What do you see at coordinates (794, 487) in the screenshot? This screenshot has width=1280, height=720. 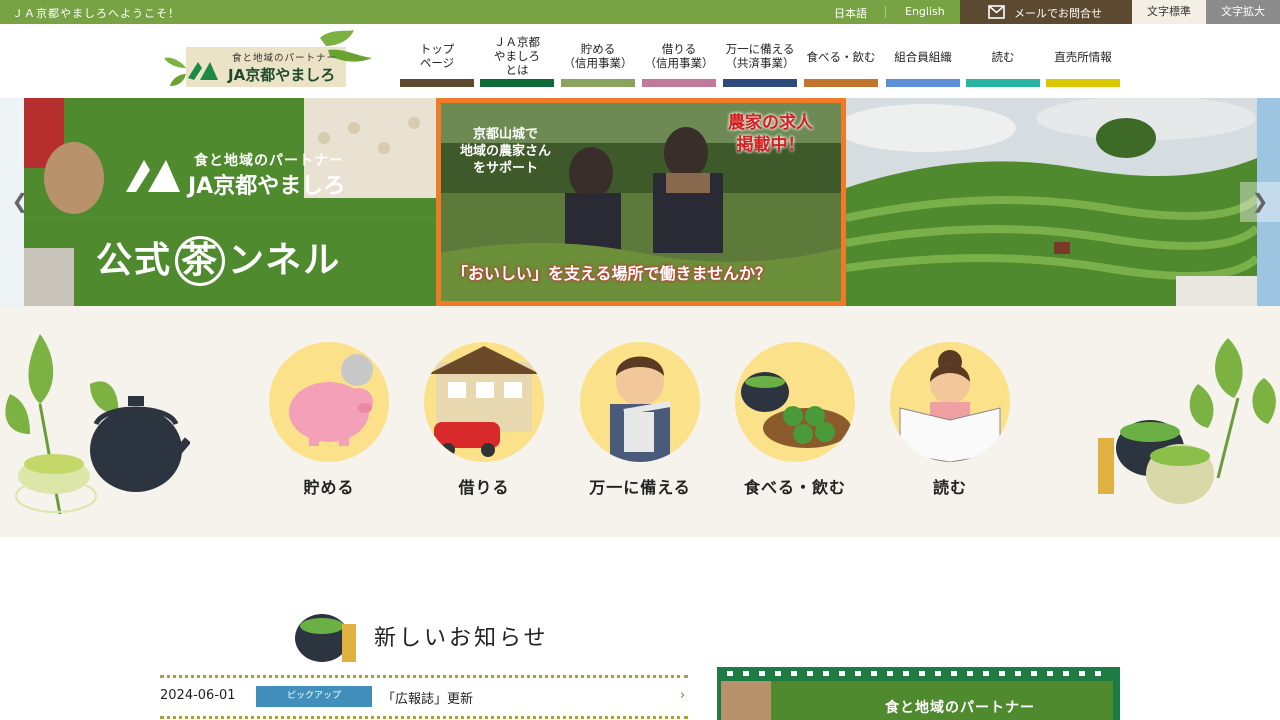 I see `category-label: 食べる・飲む` at bounding box center [794, 487].